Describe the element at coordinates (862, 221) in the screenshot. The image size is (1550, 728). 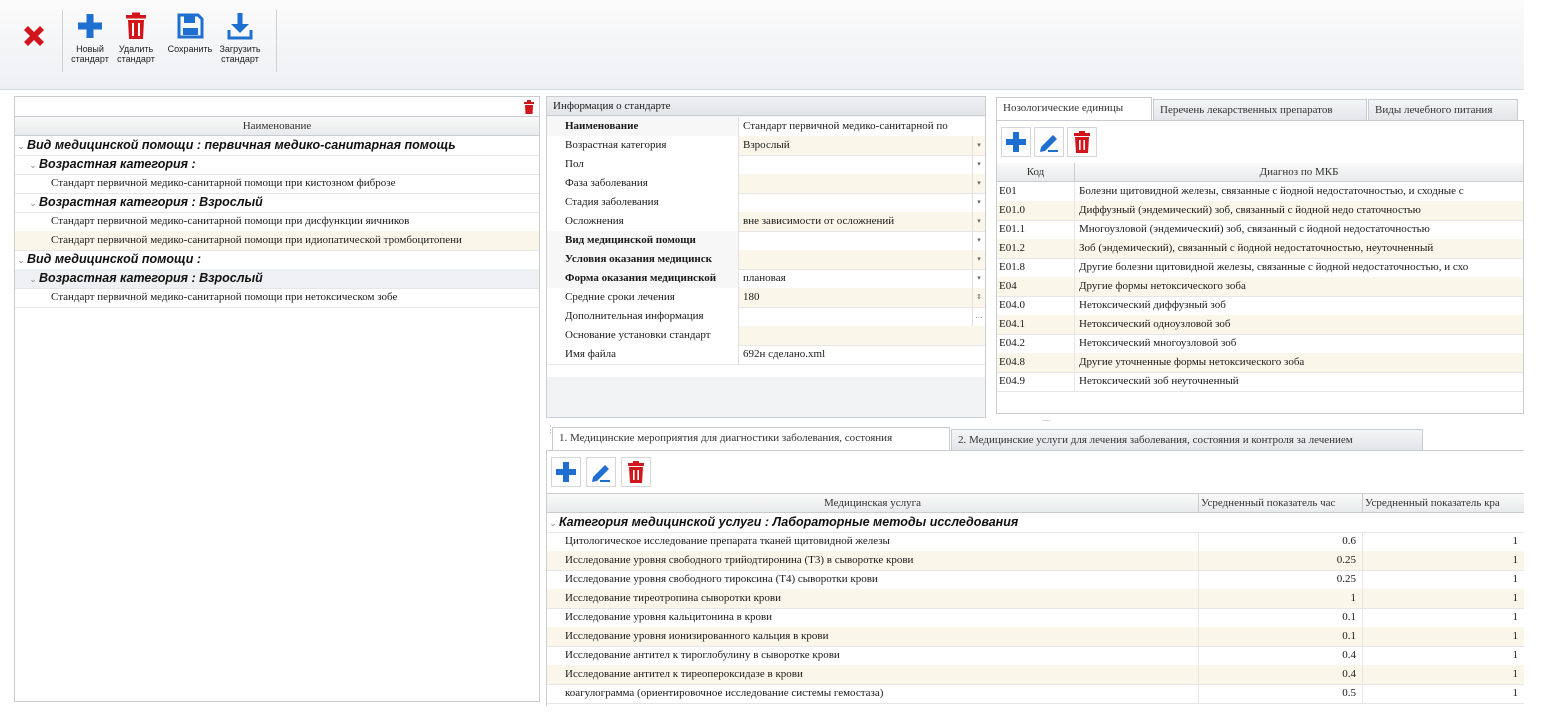
I see `property-value: вне зависимости от осложнений` at that location.